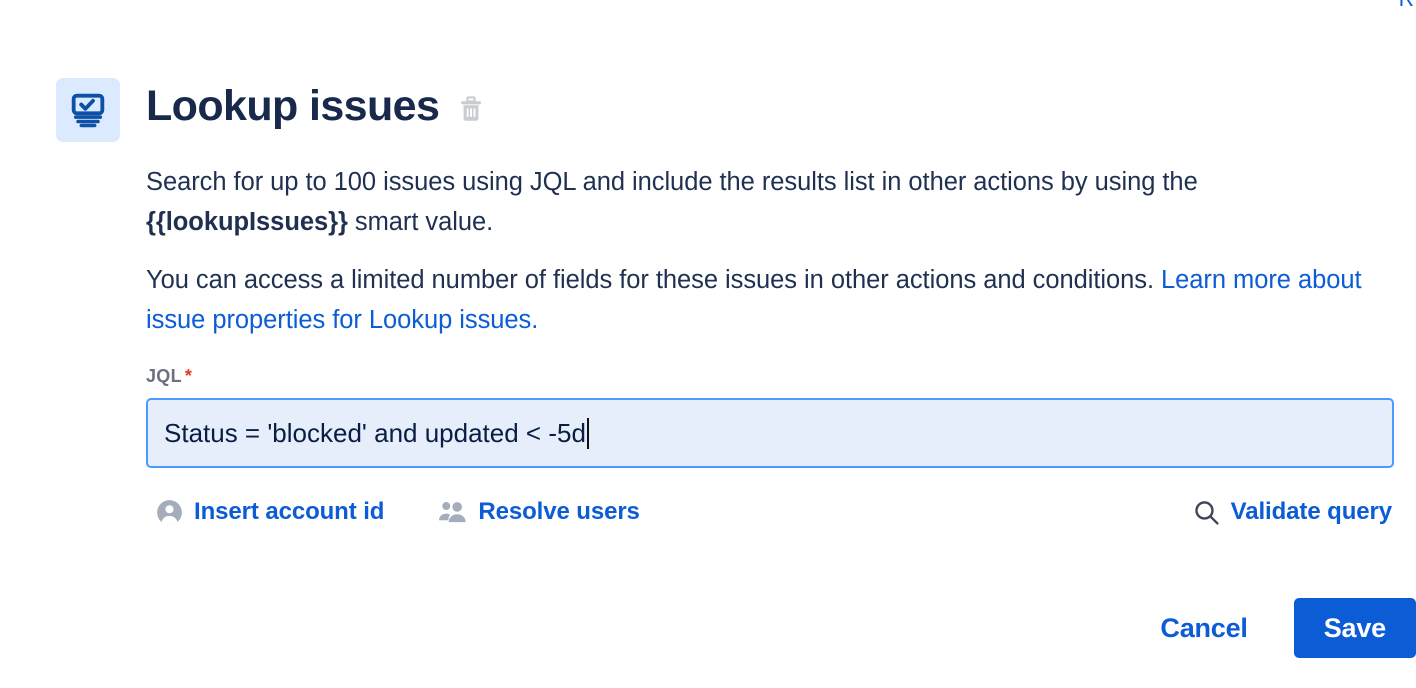 This screenshot has height=688, width=1416. Describe the element at coordinates (247, 222) in the screenshot. I see `smart-value-token: {{lookupIssues}}` at that location.